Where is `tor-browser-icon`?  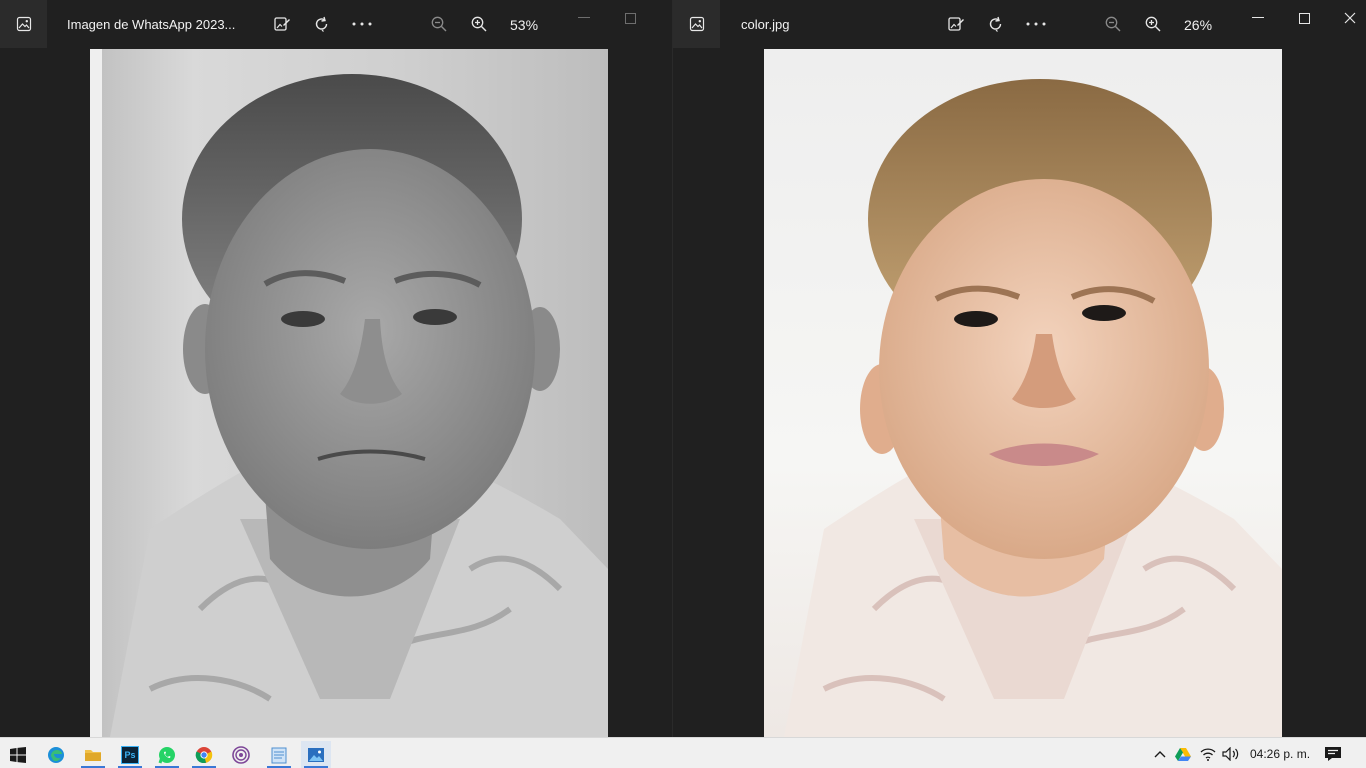 tor-browser-icon is located at coordinates (241, 754).